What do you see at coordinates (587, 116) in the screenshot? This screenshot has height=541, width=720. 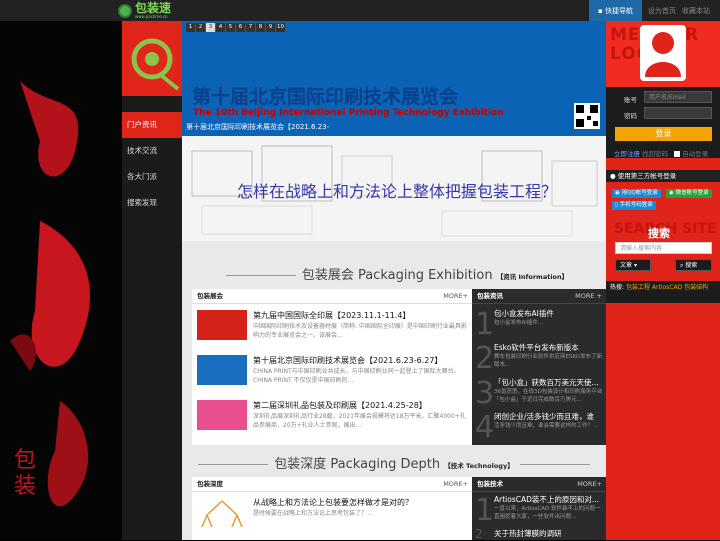 I see `qr-code-icon` at bounding box center [587, 116].